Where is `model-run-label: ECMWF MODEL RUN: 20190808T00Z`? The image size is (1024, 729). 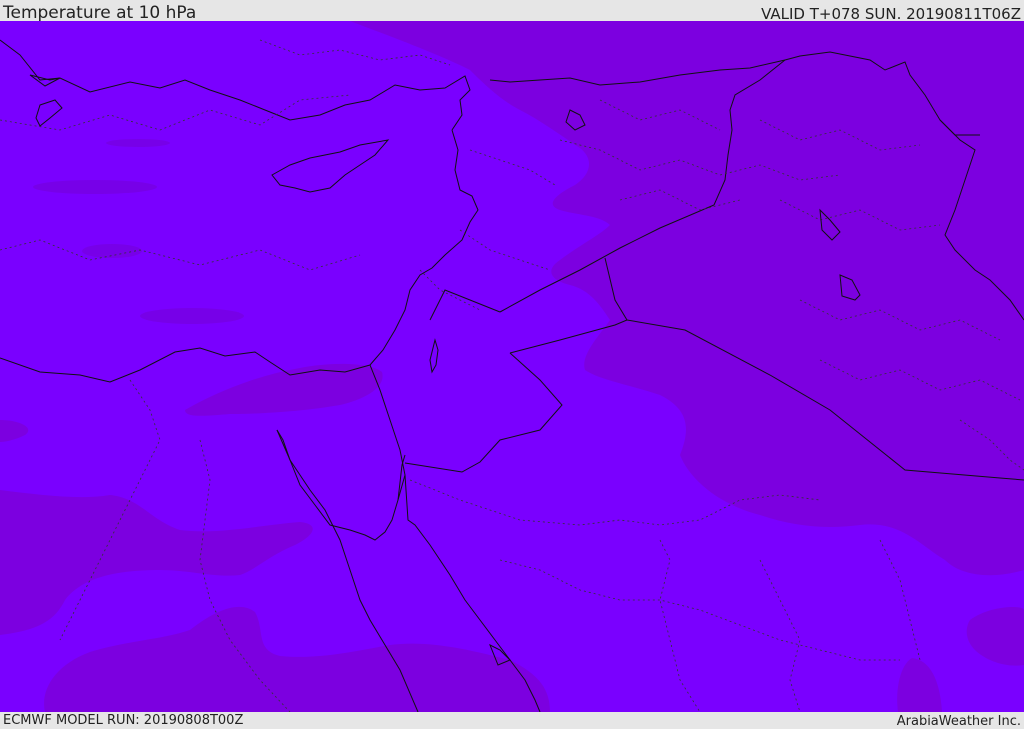
model-run-label: ECMWF MODEL RUN: 20190808T00Z is located at coordinates (123, 720).